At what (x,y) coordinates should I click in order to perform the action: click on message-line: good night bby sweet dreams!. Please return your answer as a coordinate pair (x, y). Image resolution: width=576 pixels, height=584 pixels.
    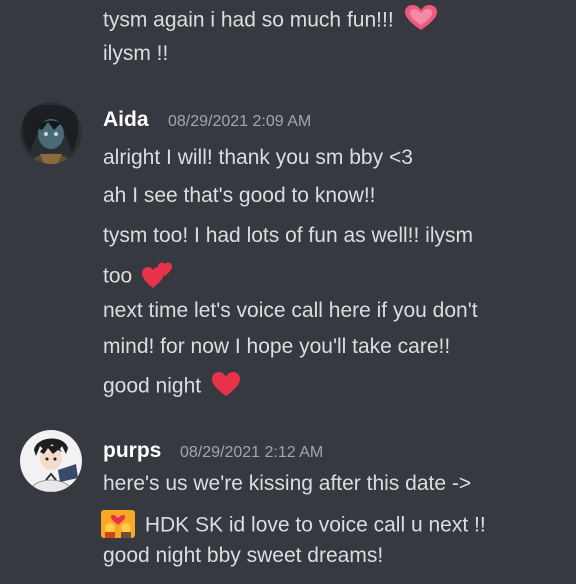
    Looking at the image, I should click on (243, 555).